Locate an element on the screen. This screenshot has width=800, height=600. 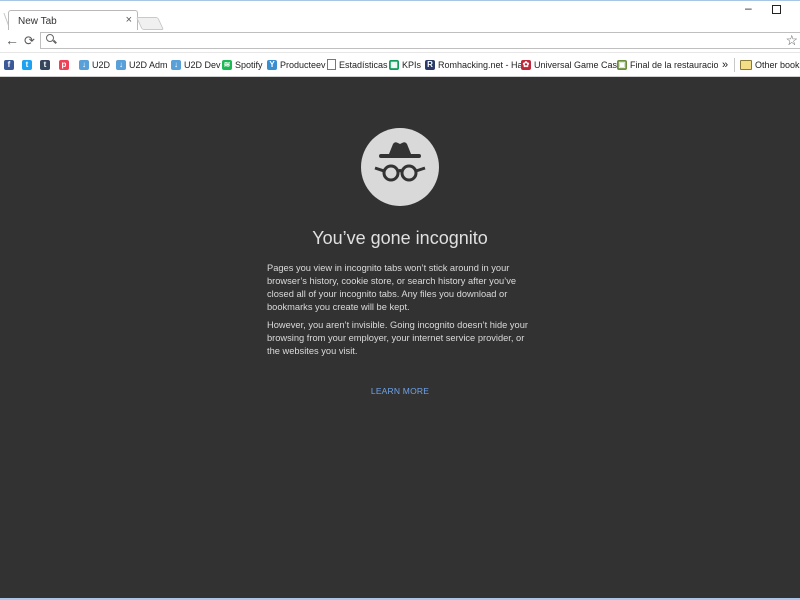
tab-title: New Tab is located at coordinates (37, 21).